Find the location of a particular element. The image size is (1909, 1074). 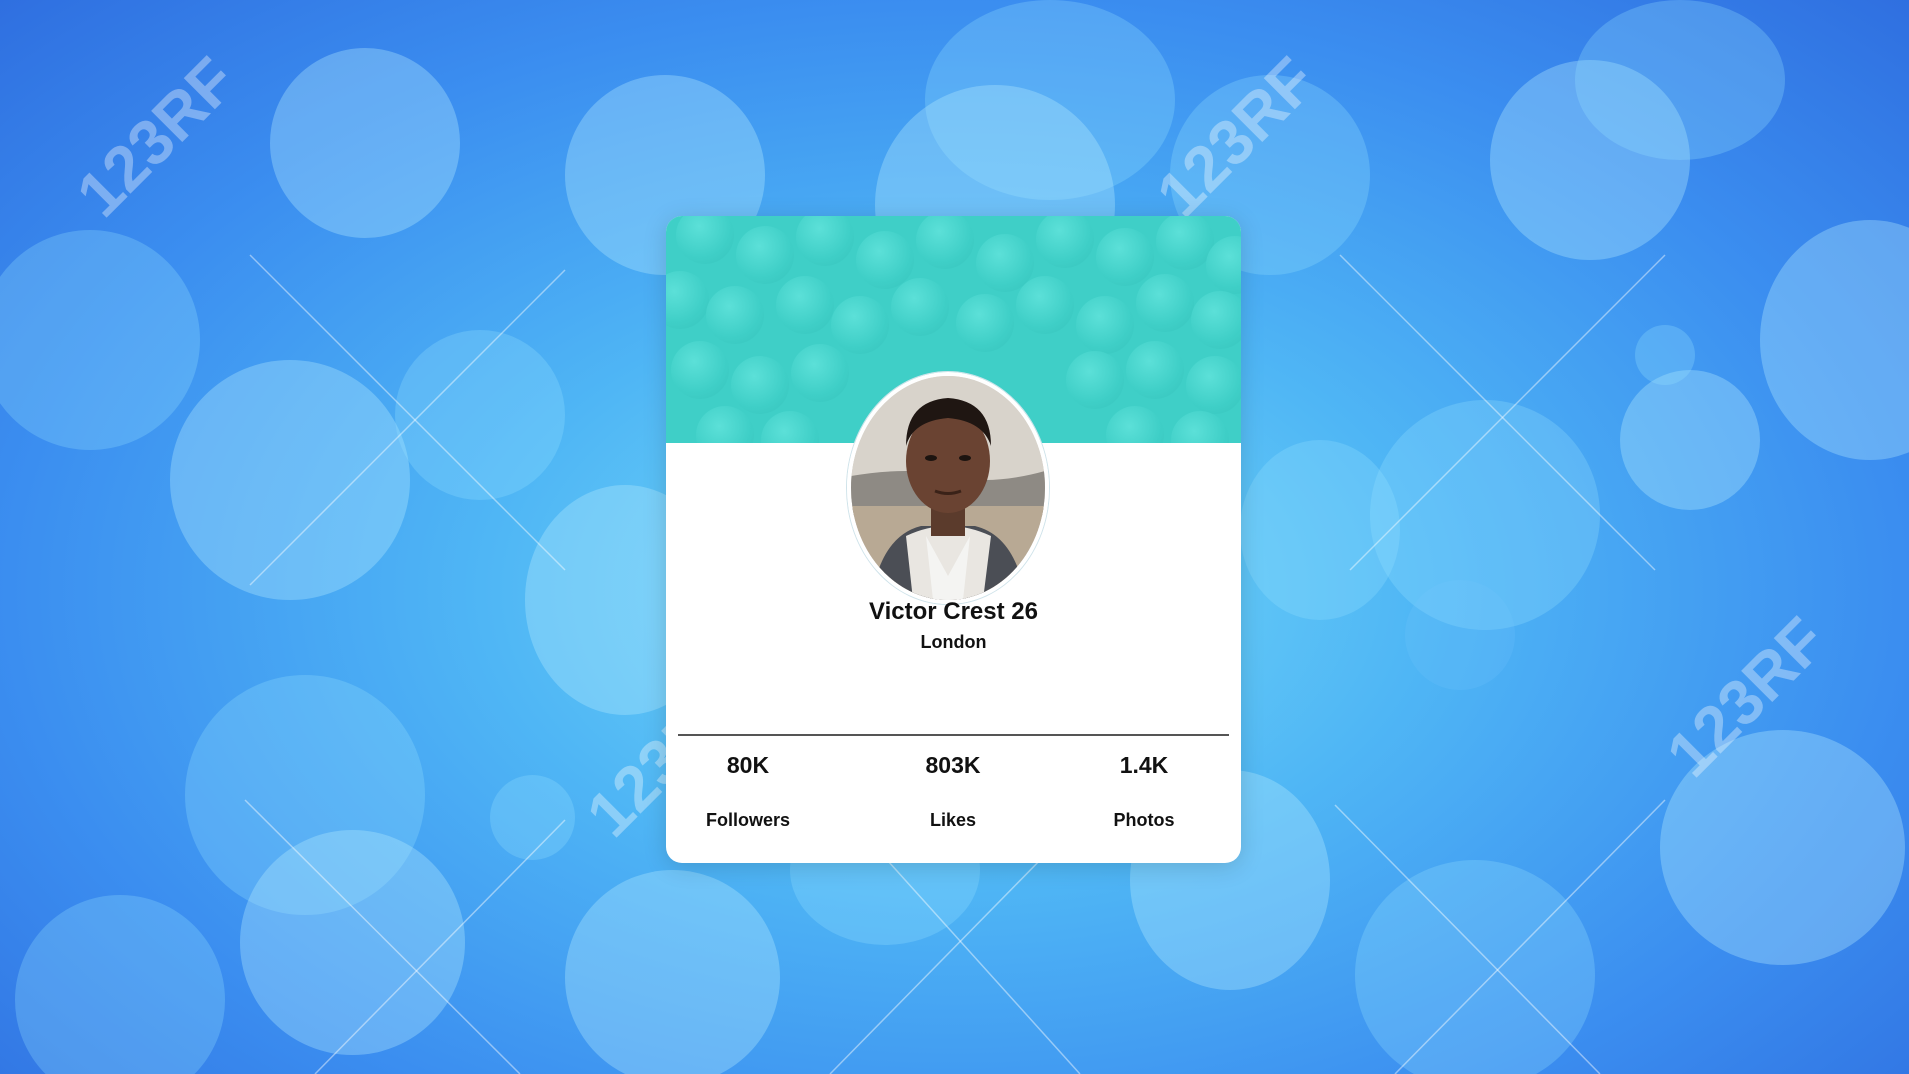

stats-row: 80K Followers 803K Likes 1.4K Photos is located at coordinates (953, 791).